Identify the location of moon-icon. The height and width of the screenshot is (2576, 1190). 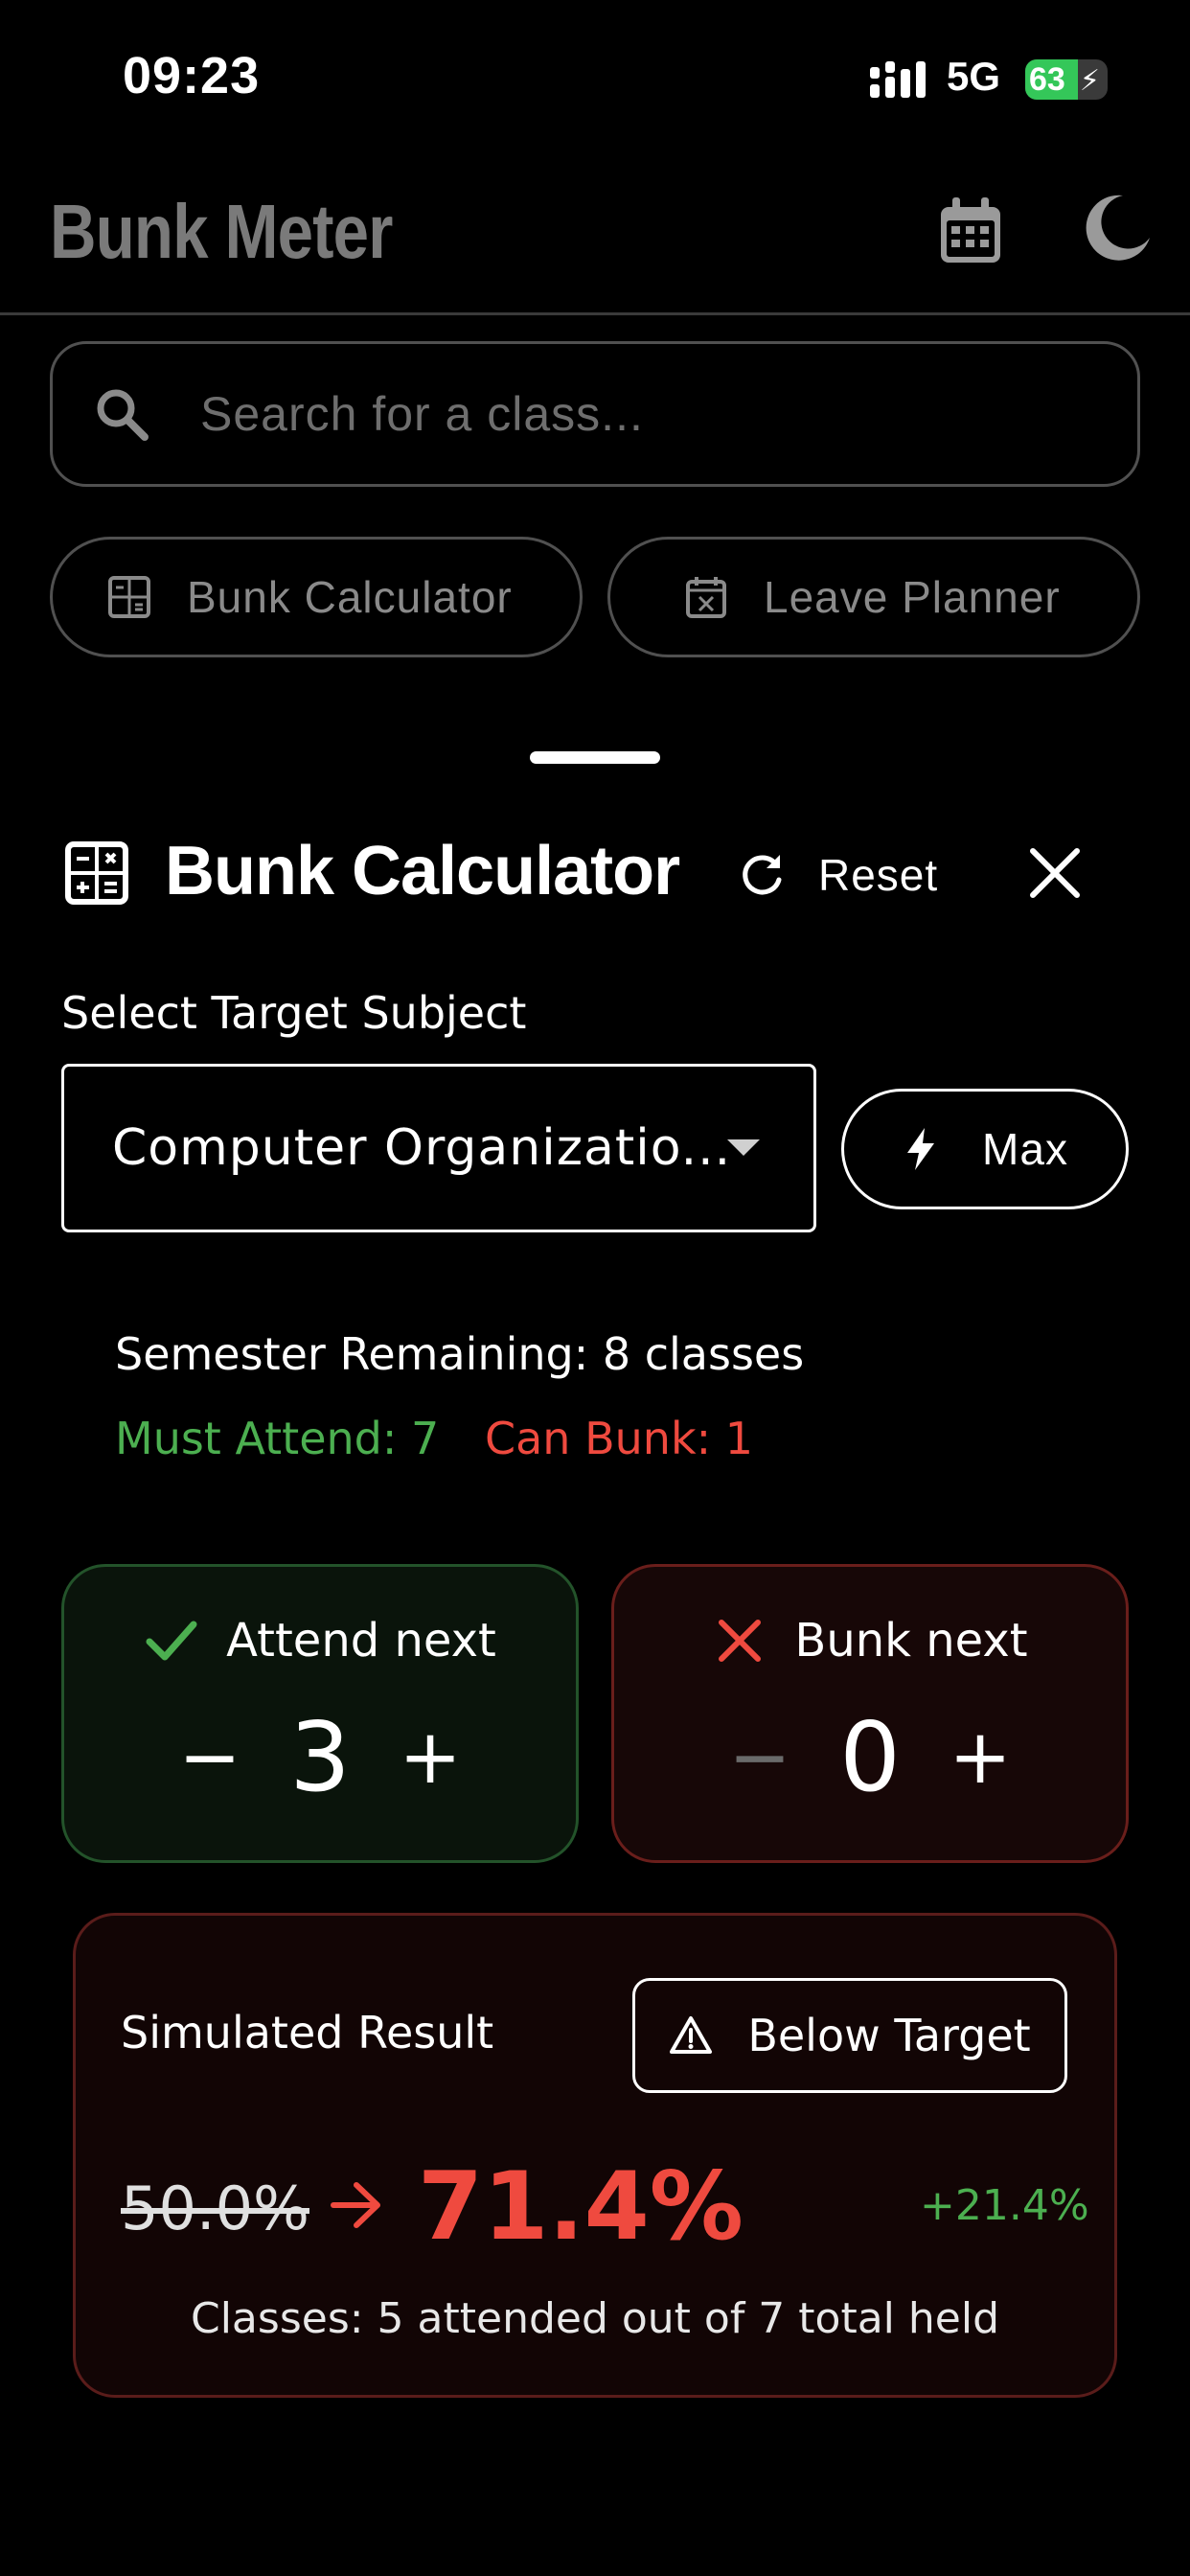
(1118, 228).